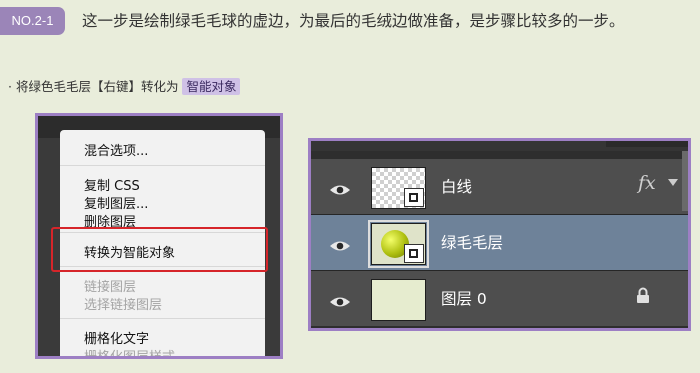  Describe the element at coordinates (211, 86) in the screenshot. I see `instruction-highlight: 智能对象` at that location.